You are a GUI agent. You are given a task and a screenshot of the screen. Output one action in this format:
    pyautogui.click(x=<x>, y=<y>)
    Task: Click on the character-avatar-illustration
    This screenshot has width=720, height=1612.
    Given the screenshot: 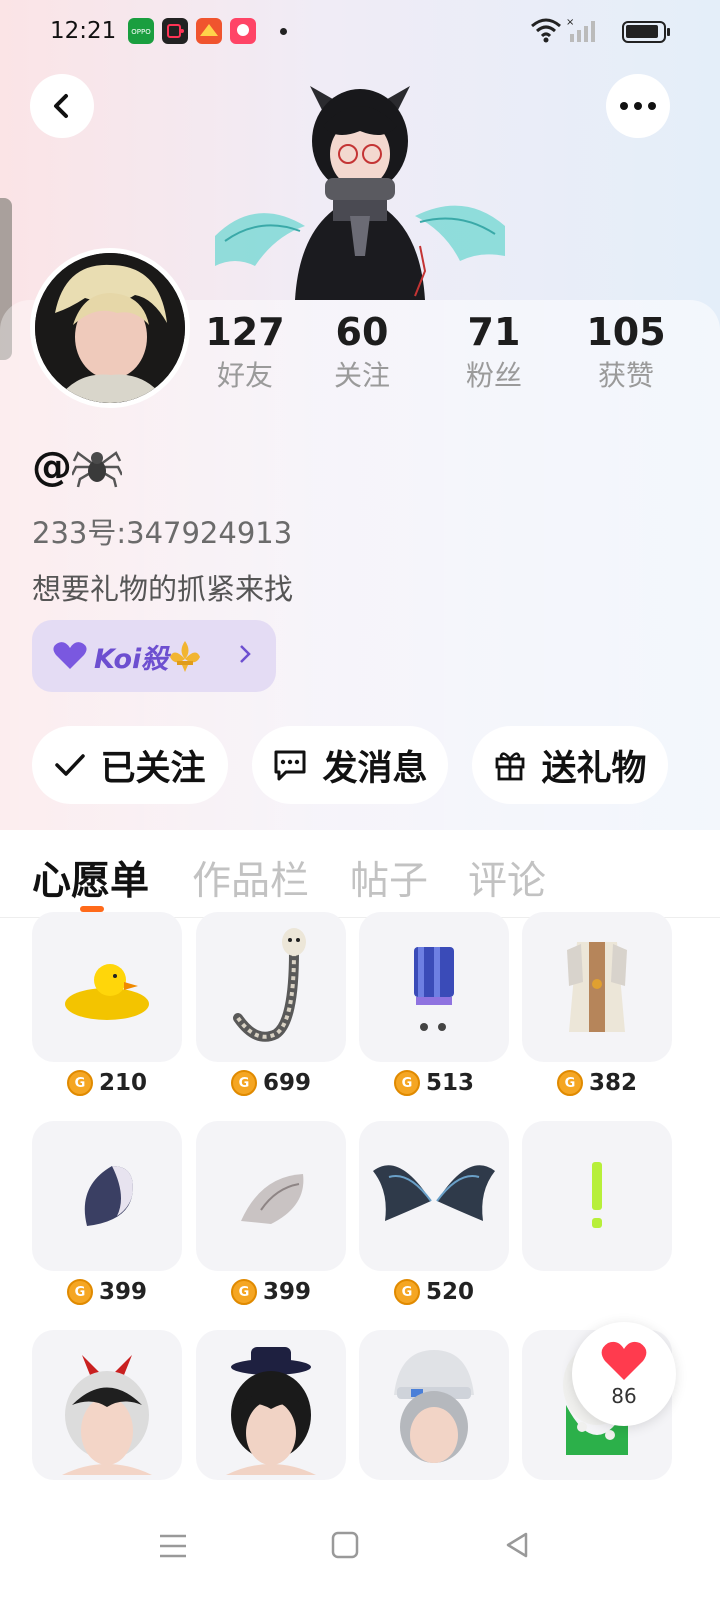 What is the action you would take?
    pyautogui.click(x=360, y=193)
    